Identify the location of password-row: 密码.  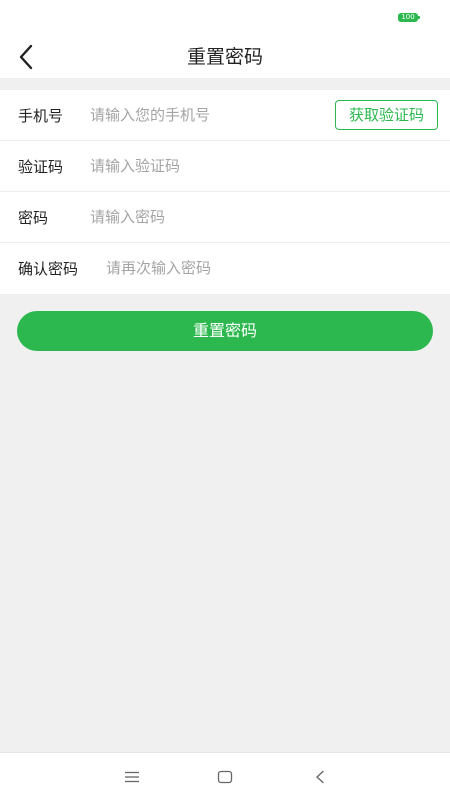
(225, 217).